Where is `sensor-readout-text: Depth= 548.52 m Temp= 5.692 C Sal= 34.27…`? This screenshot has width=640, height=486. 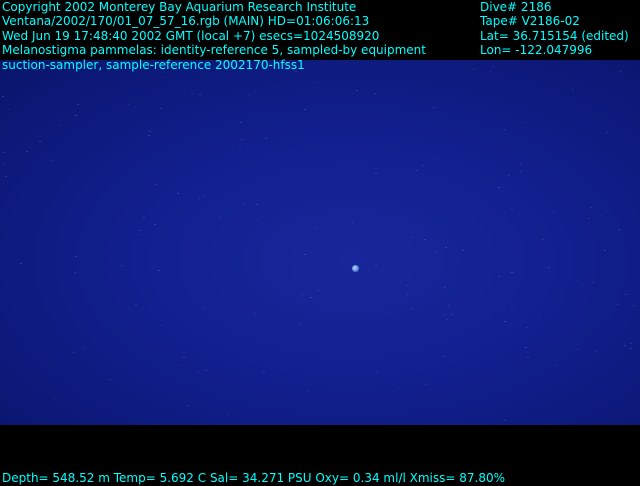 sensor-readout-text: Depth= 548.52 m Temp= 5.692 C Sal= 34.27… is located at coordinates (254, 478).